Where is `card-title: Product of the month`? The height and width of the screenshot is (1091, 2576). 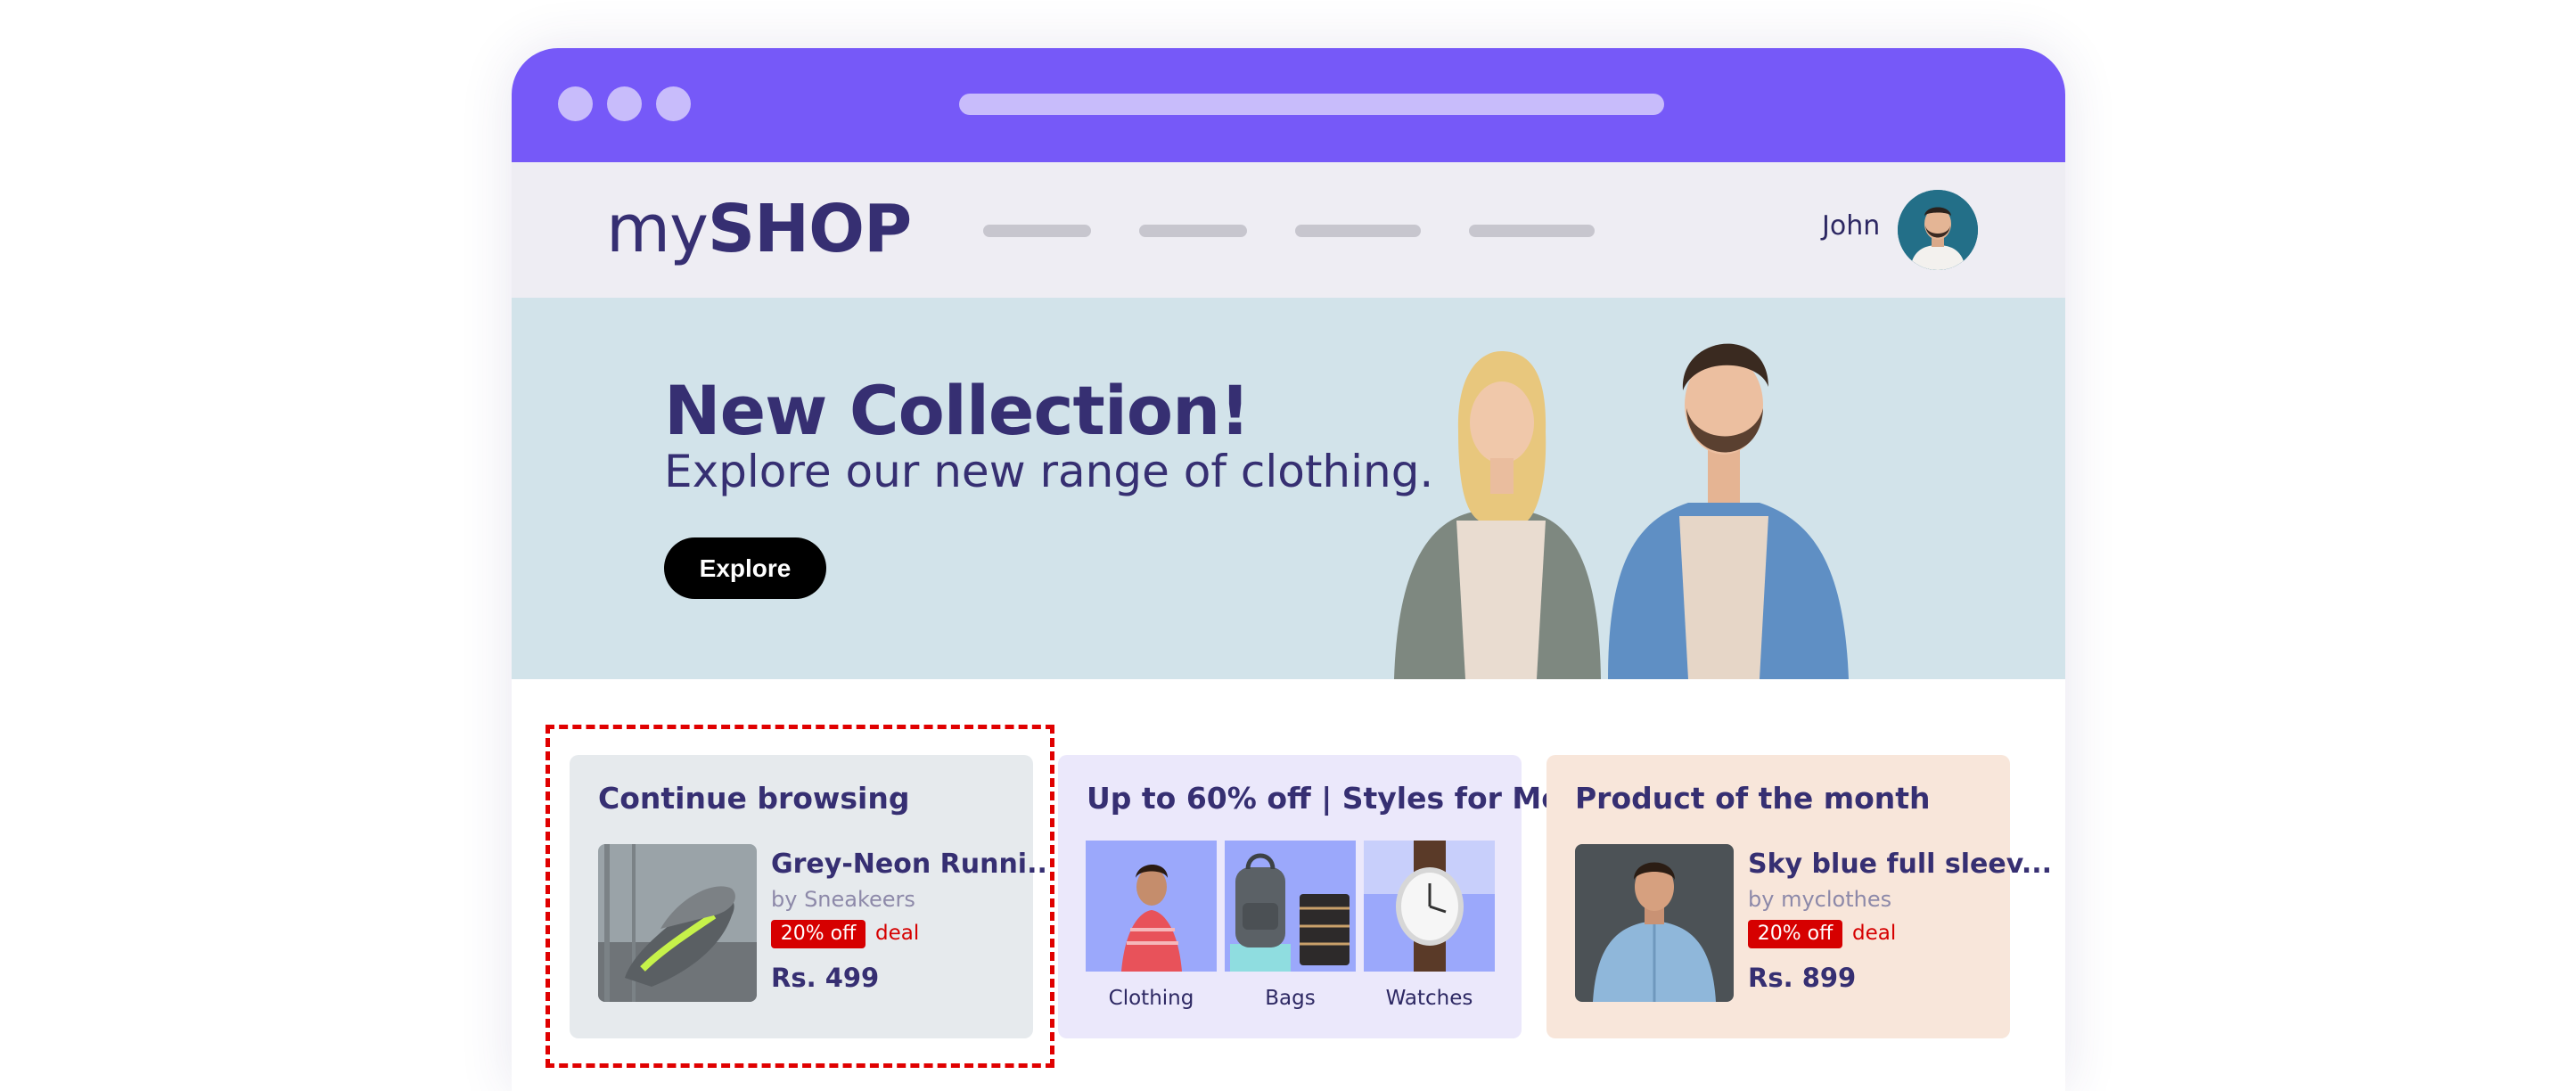
card-title: Product of the month is located at coordinates (1753, 798).